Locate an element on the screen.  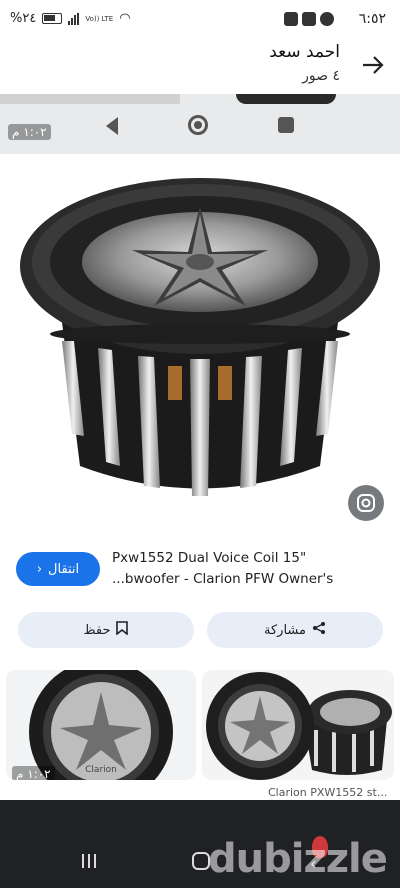
nav-back-icon is located at coordinates (112, 126).